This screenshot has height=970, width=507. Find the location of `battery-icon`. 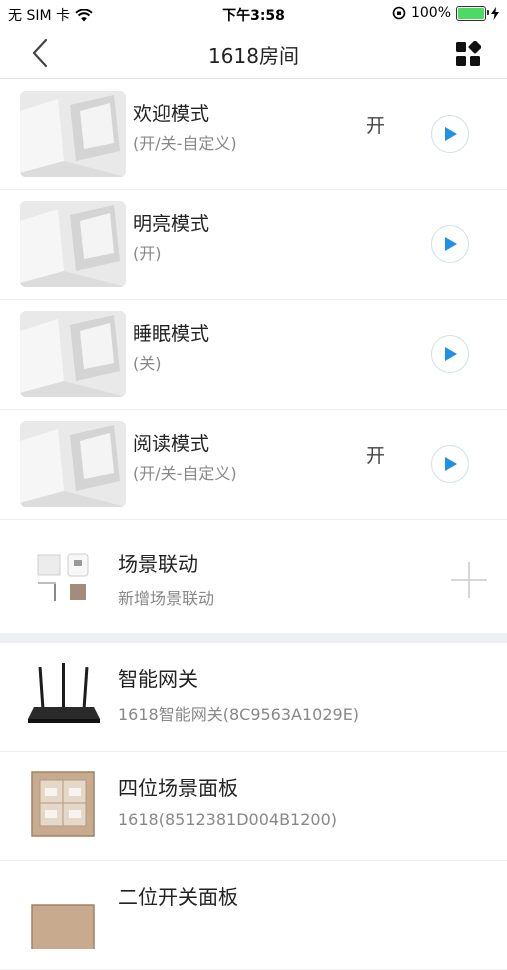

battery-icon is located at coordinates (472, 13).